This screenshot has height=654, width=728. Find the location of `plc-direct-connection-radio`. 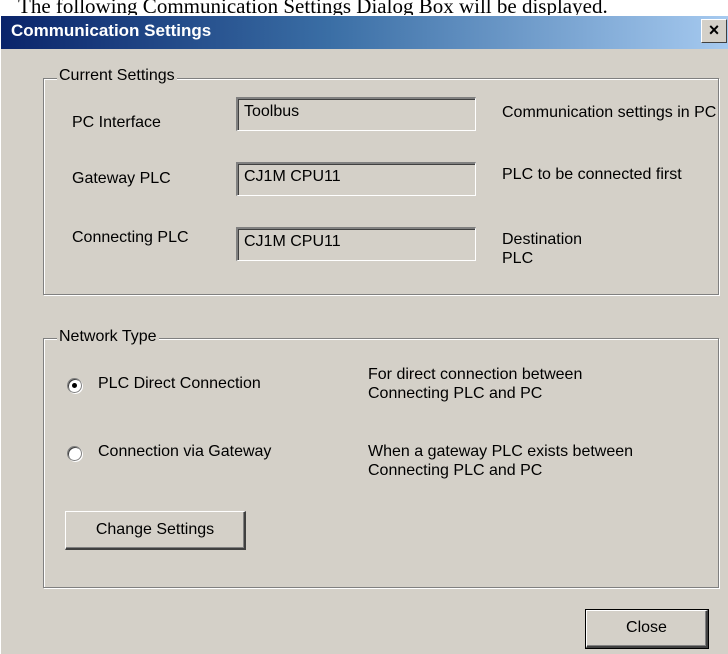

plc-direct-connection-radio is located at coordinates (74, 385).